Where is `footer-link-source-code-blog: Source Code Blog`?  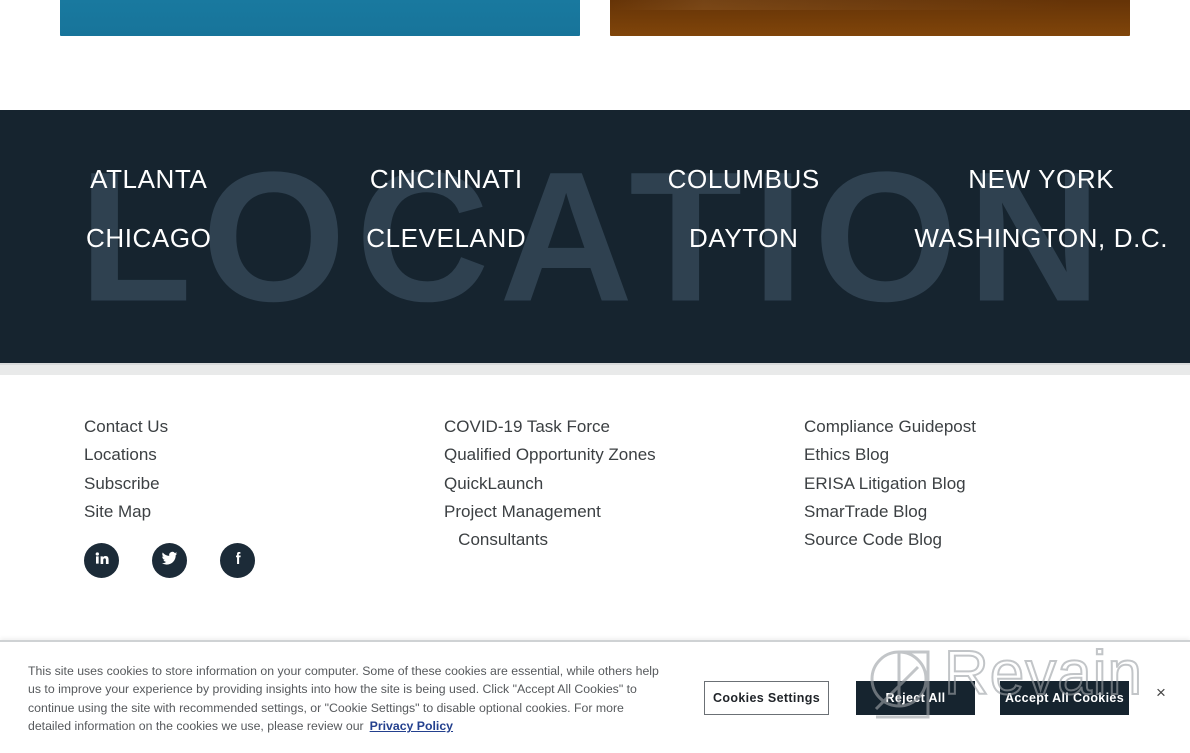 footer-link-source-code-blog: Source Code Blog is located at coordinates (989, 540).